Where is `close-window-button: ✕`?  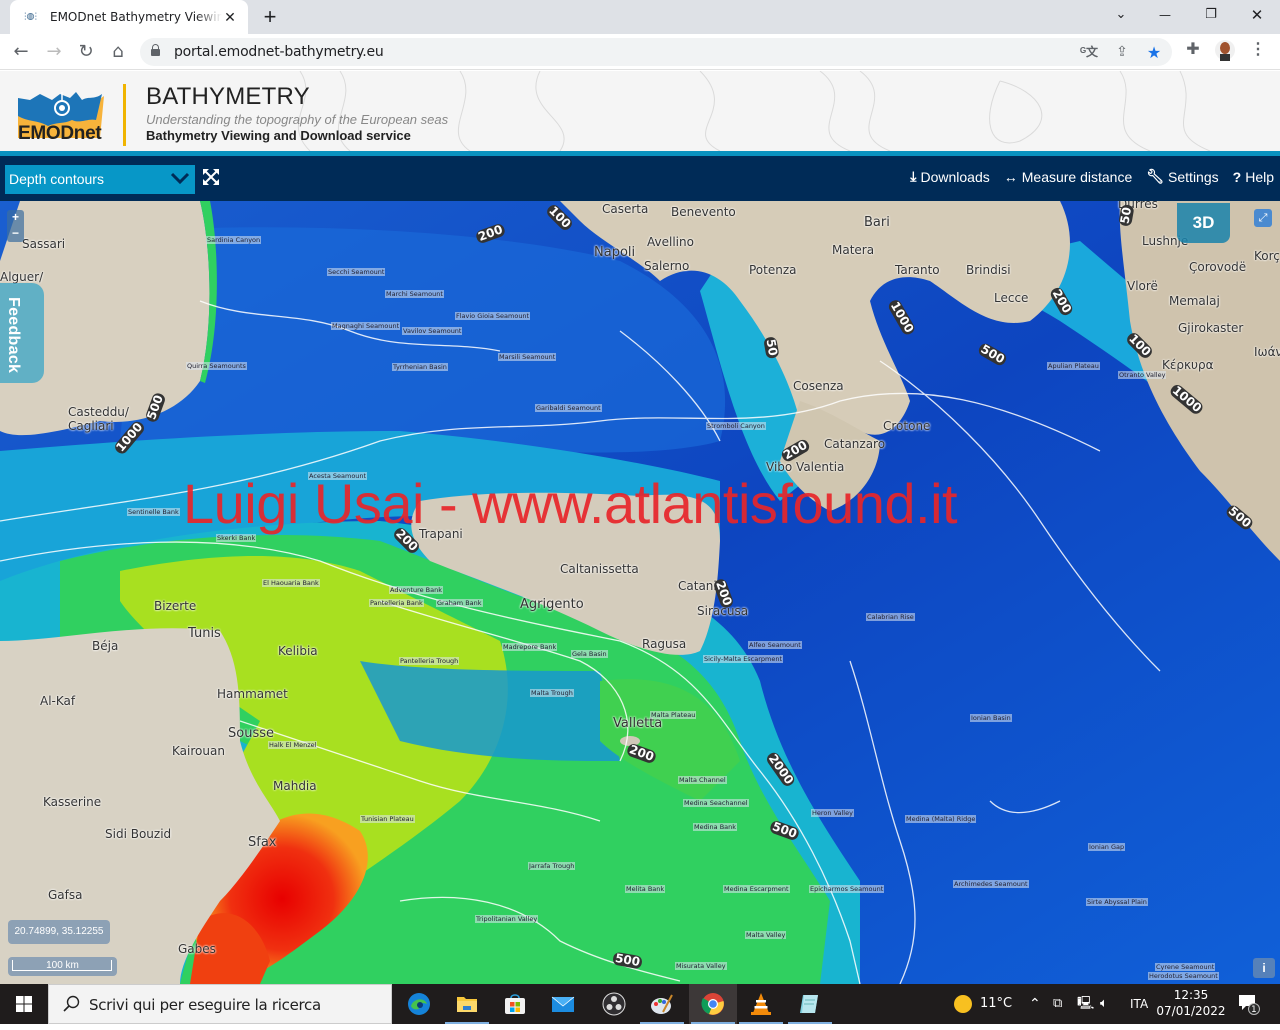
close-window-button: ✕ is located at coordinates (1257, 15).